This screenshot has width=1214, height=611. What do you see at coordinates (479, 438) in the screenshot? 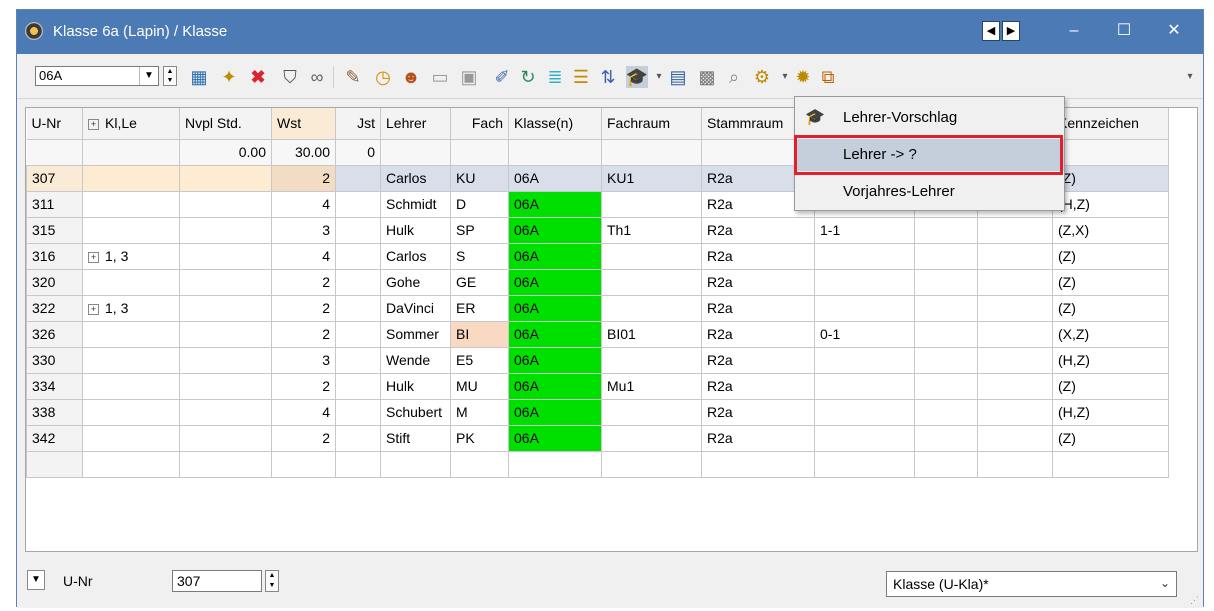
I see `cell-fach: PK` at bounding box center [479, 438].